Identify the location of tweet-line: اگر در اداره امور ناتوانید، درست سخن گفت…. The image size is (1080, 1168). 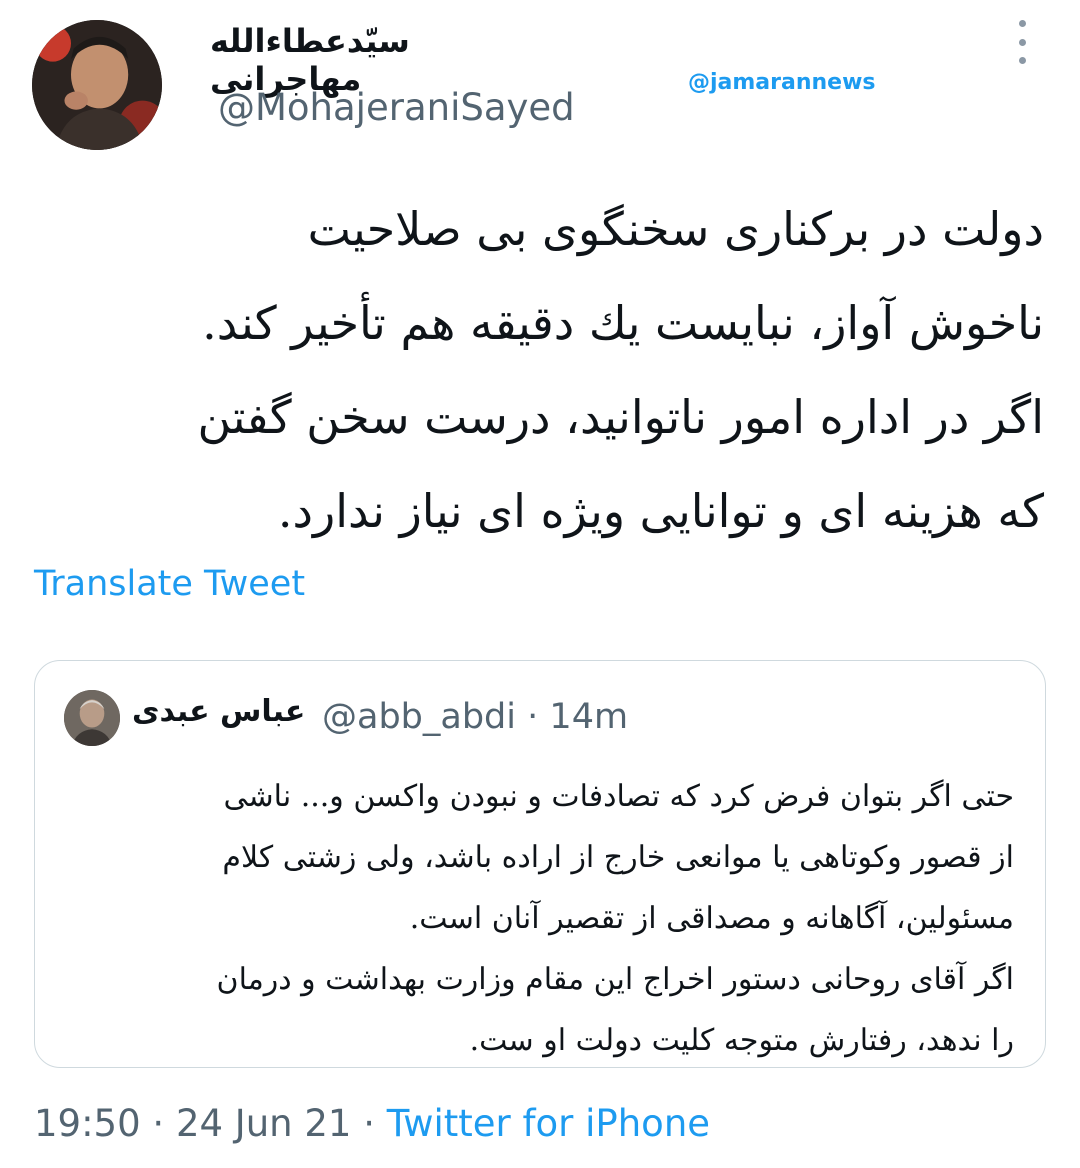
(620, 417).